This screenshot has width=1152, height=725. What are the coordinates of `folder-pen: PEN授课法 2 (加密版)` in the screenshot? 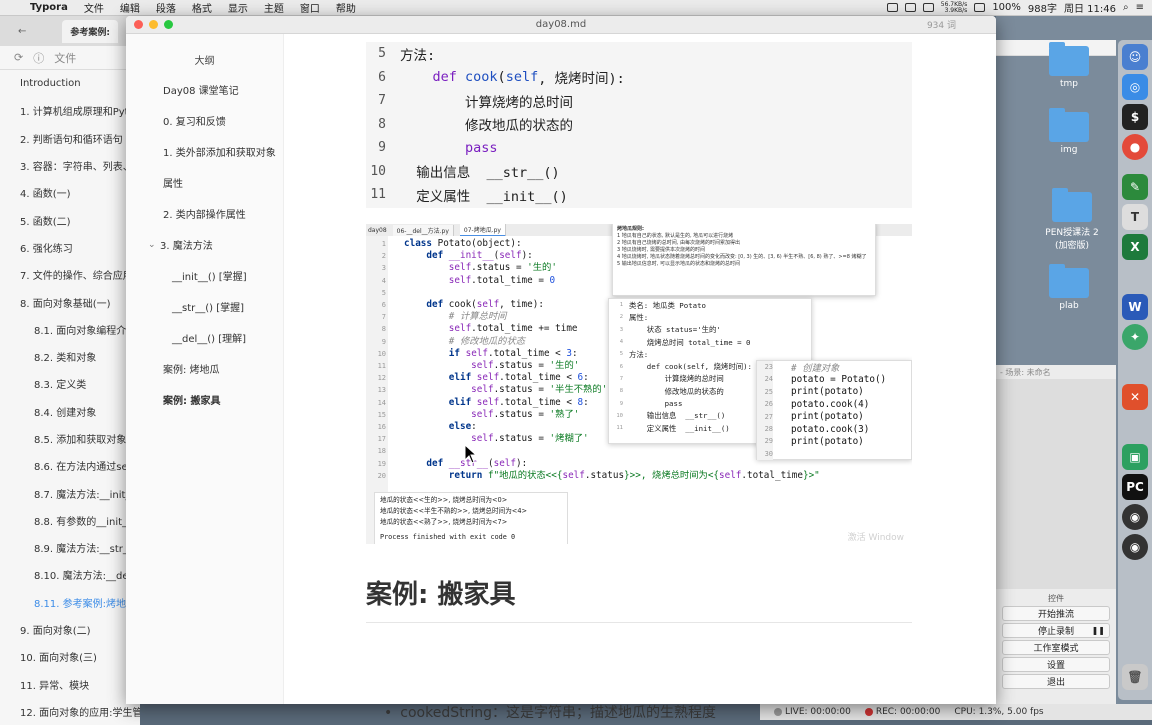 It's located at (1072, 219).